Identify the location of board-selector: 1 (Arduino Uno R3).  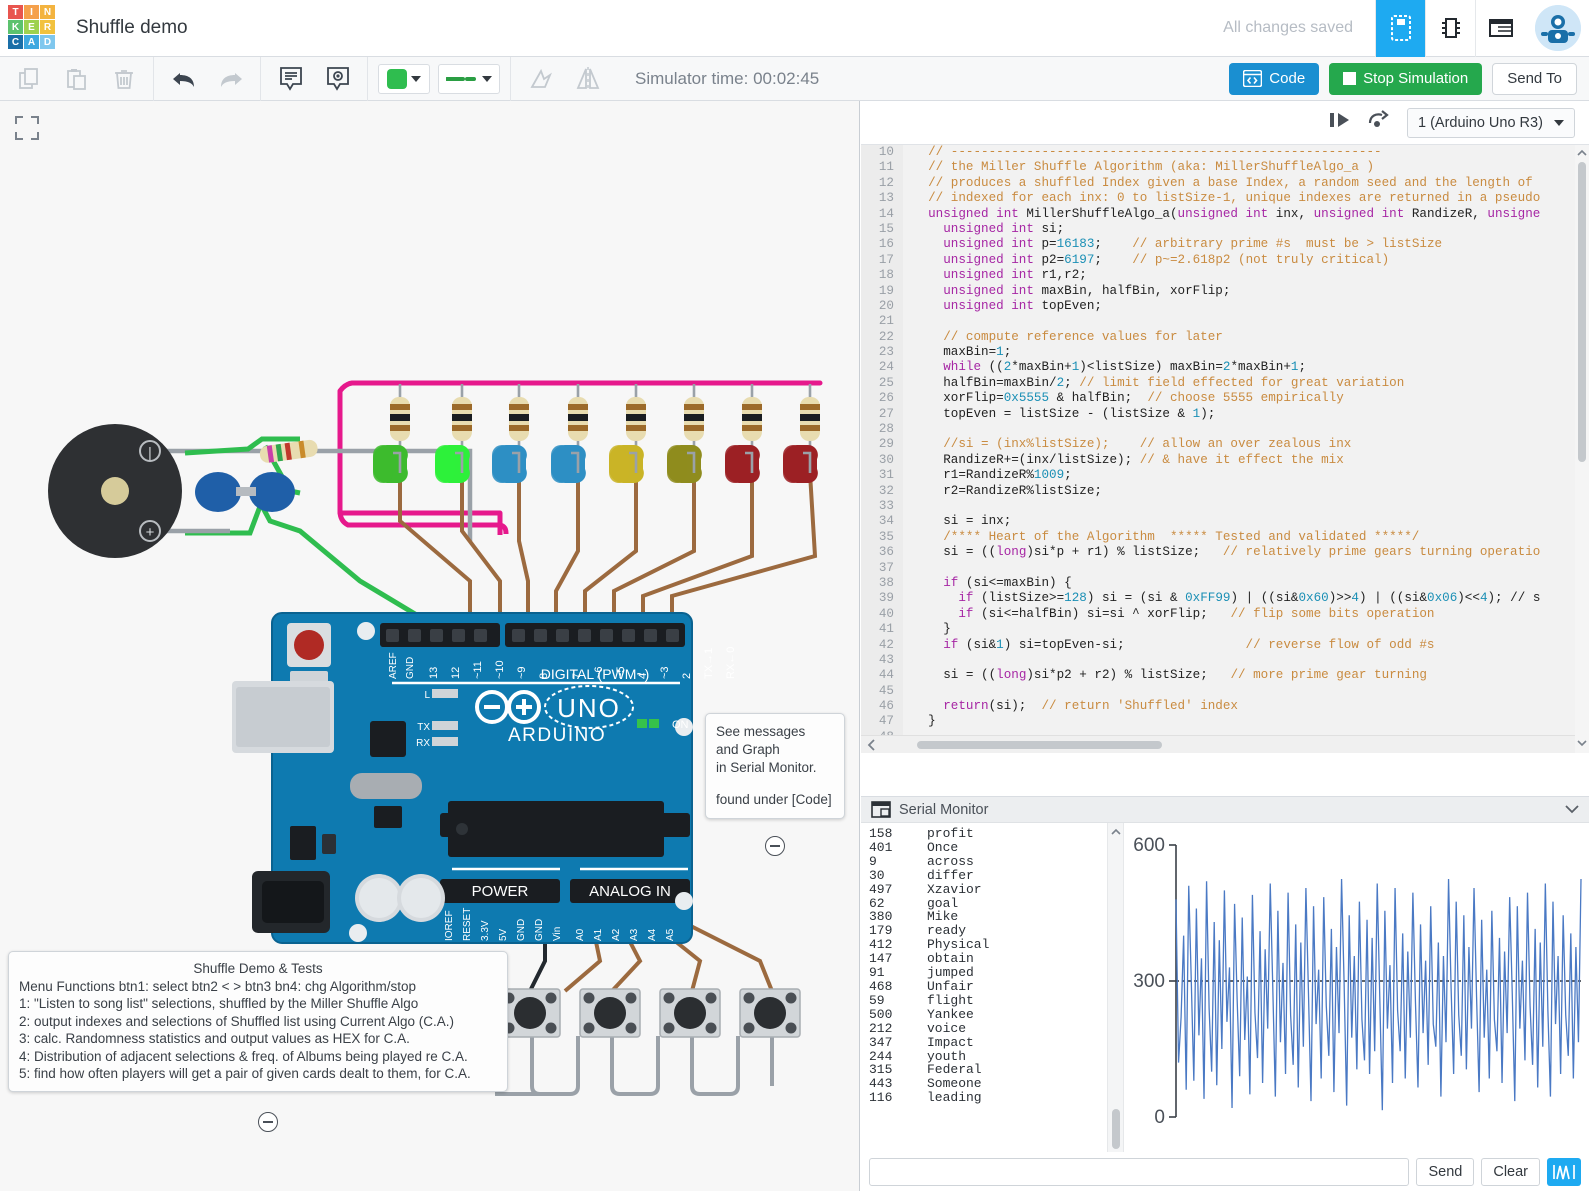
(1491, 122).